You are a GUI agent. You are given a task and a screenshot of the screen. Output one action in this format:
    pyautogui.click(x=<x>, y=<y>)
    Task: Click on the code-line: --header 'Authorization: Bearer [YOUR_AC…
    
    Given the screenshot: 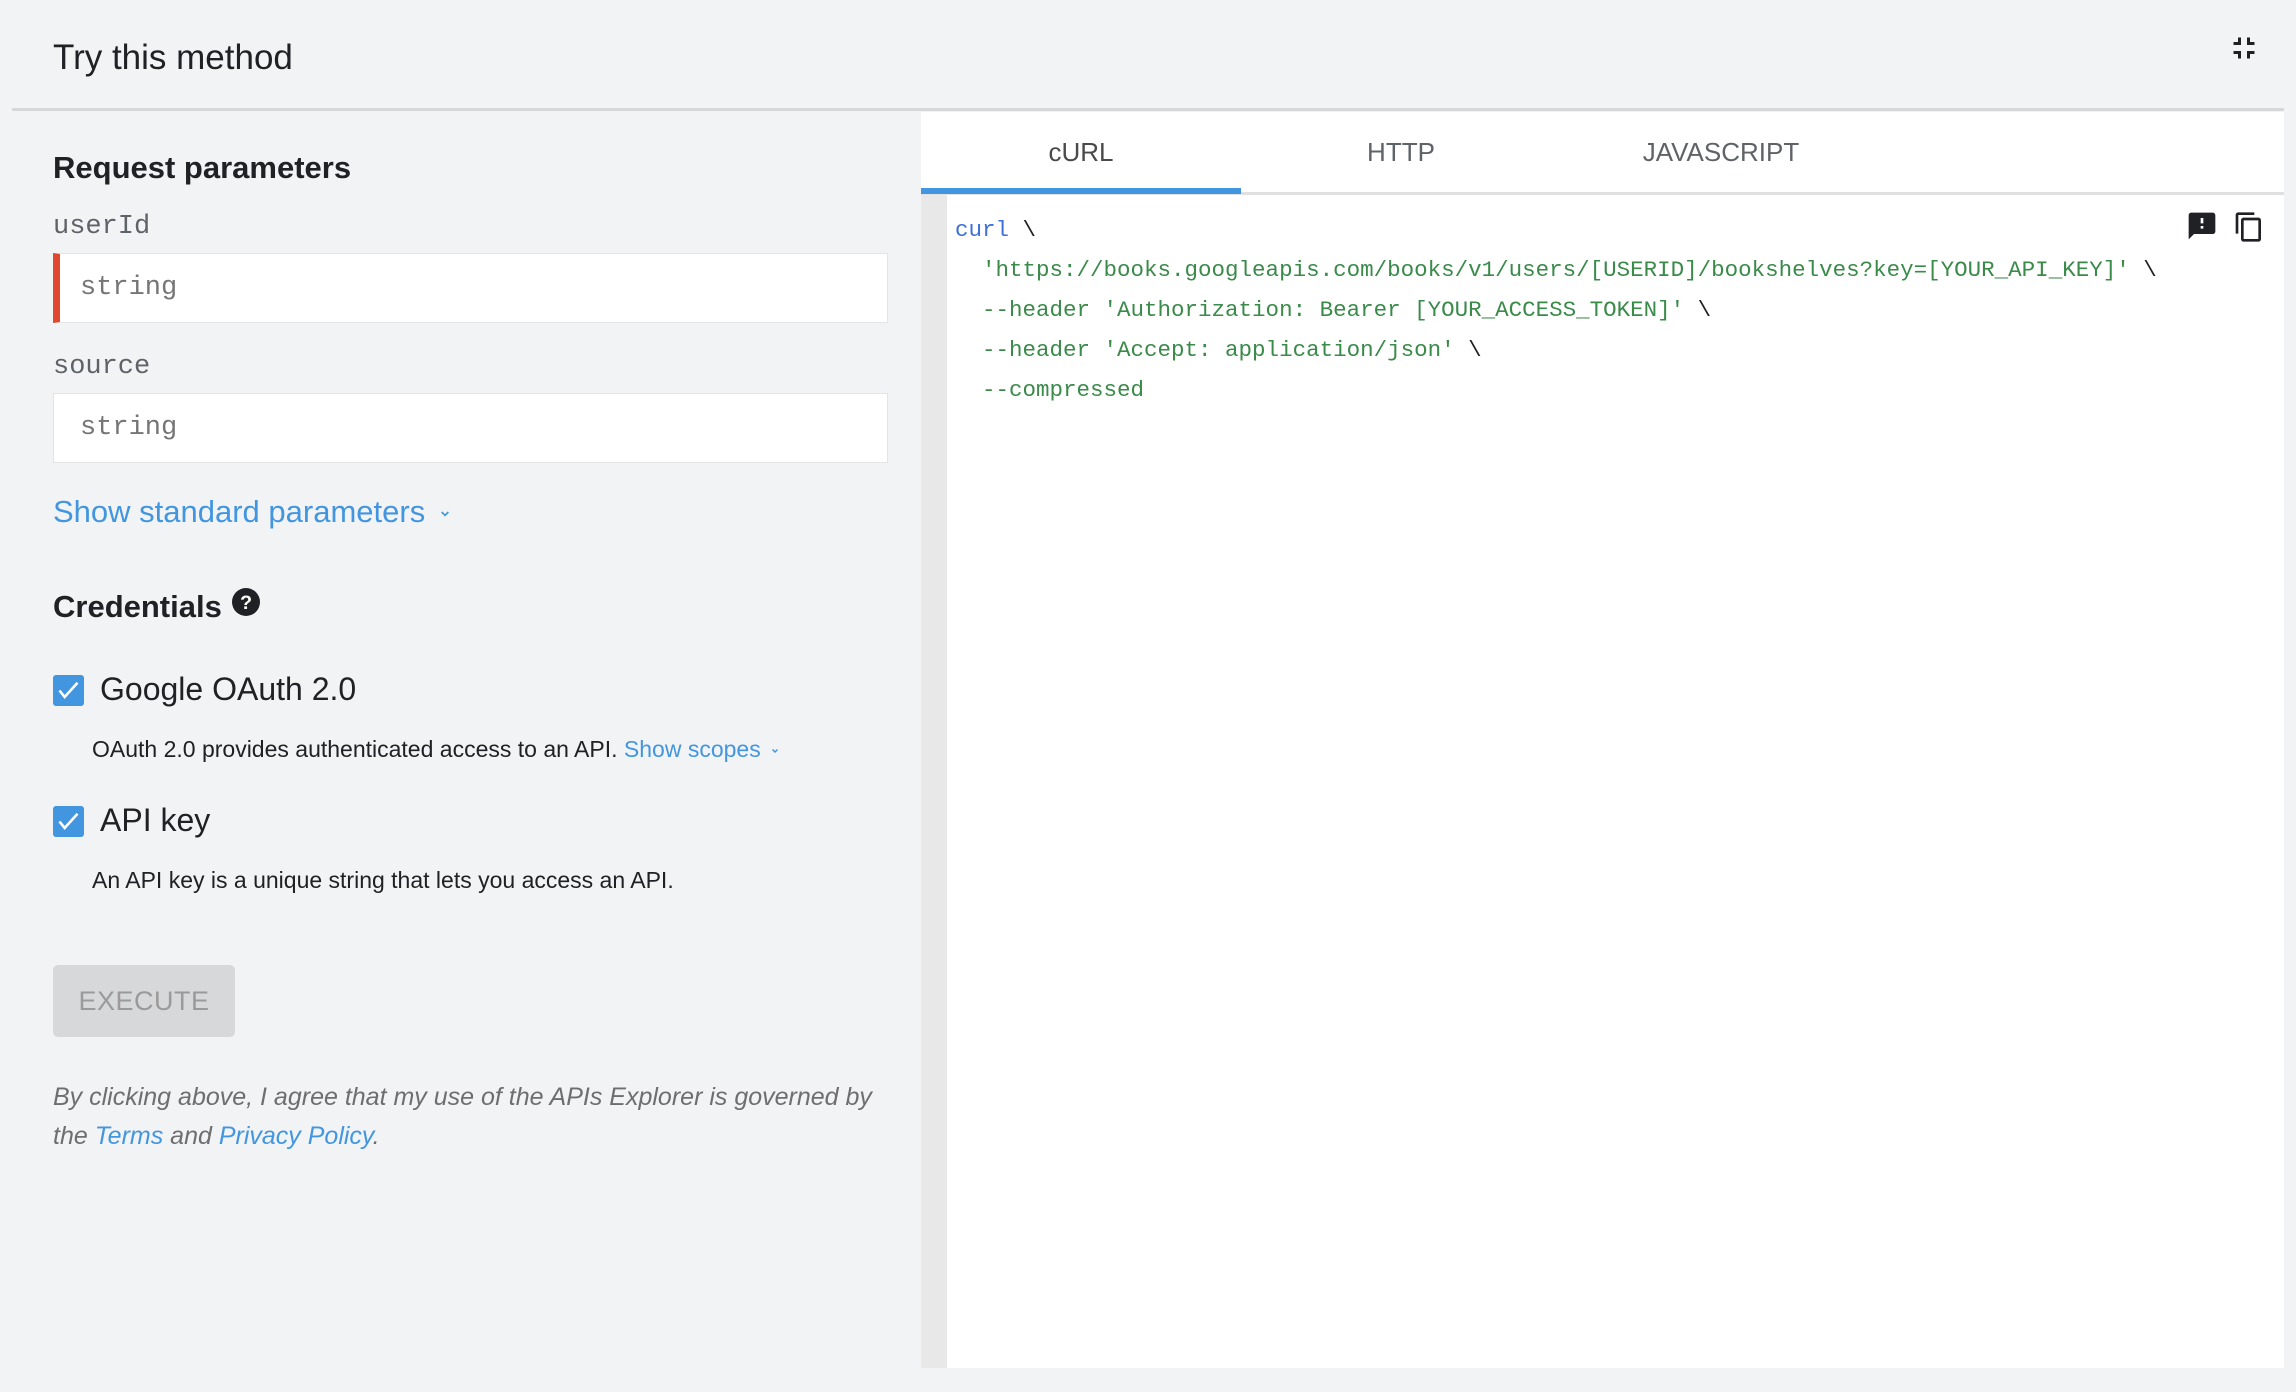 What is the action you would take?
    pyautogui.click(x=1556, y=310)
    